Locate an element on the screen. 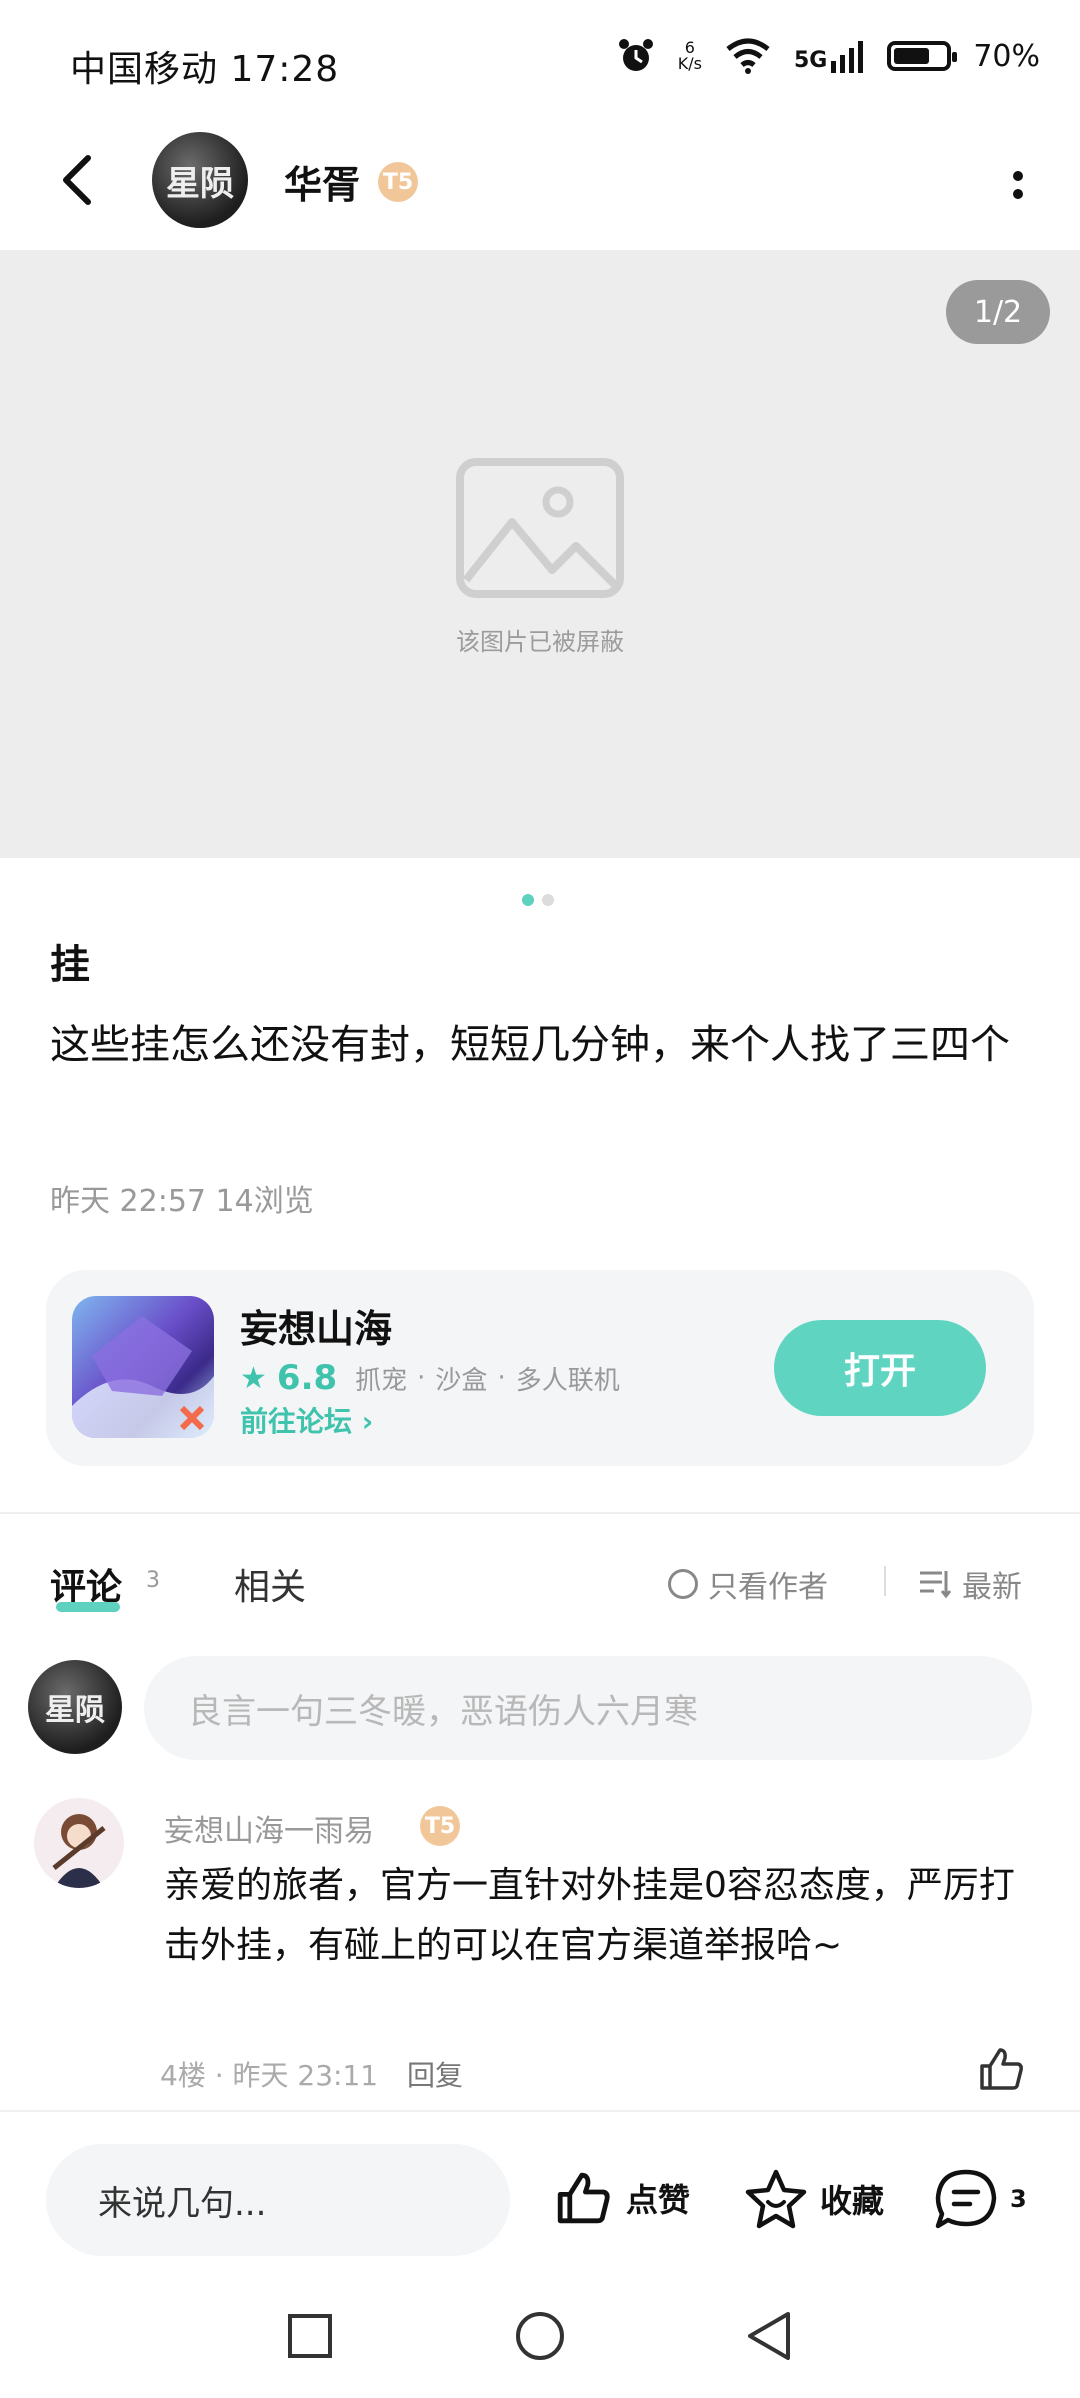 Image resolution: width=1080 pixels, height=2398 pixels. sort-toggle: 最新 is located at coordinates (970, 1584).